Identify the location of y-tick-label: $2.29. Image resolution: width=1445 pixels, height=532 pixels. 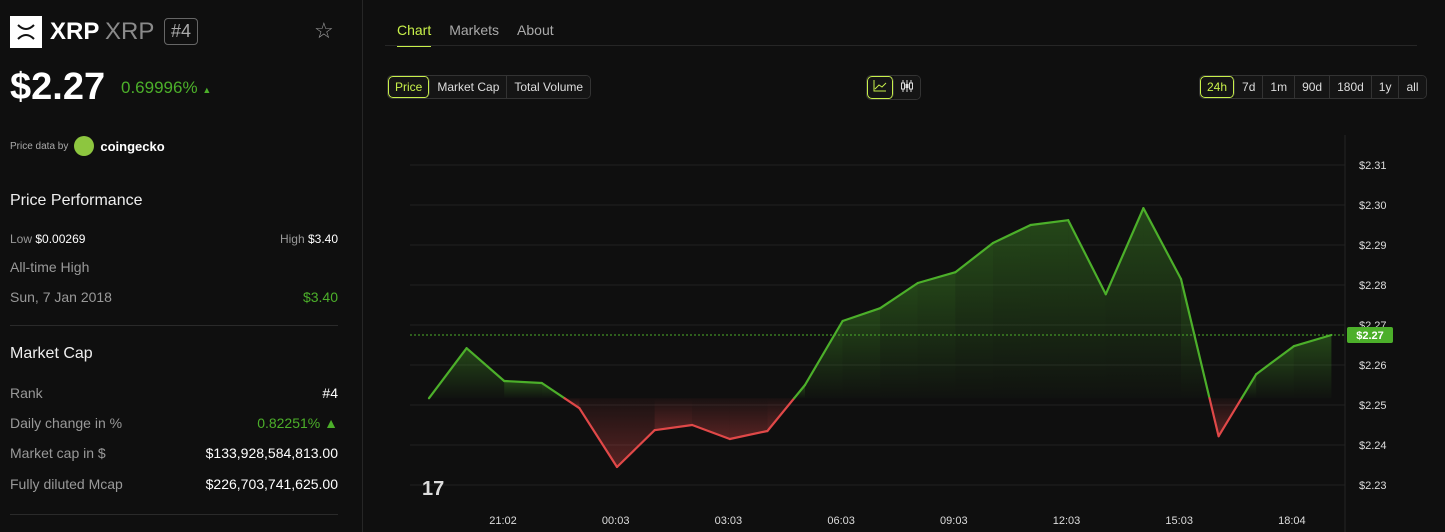
(1373, 246).